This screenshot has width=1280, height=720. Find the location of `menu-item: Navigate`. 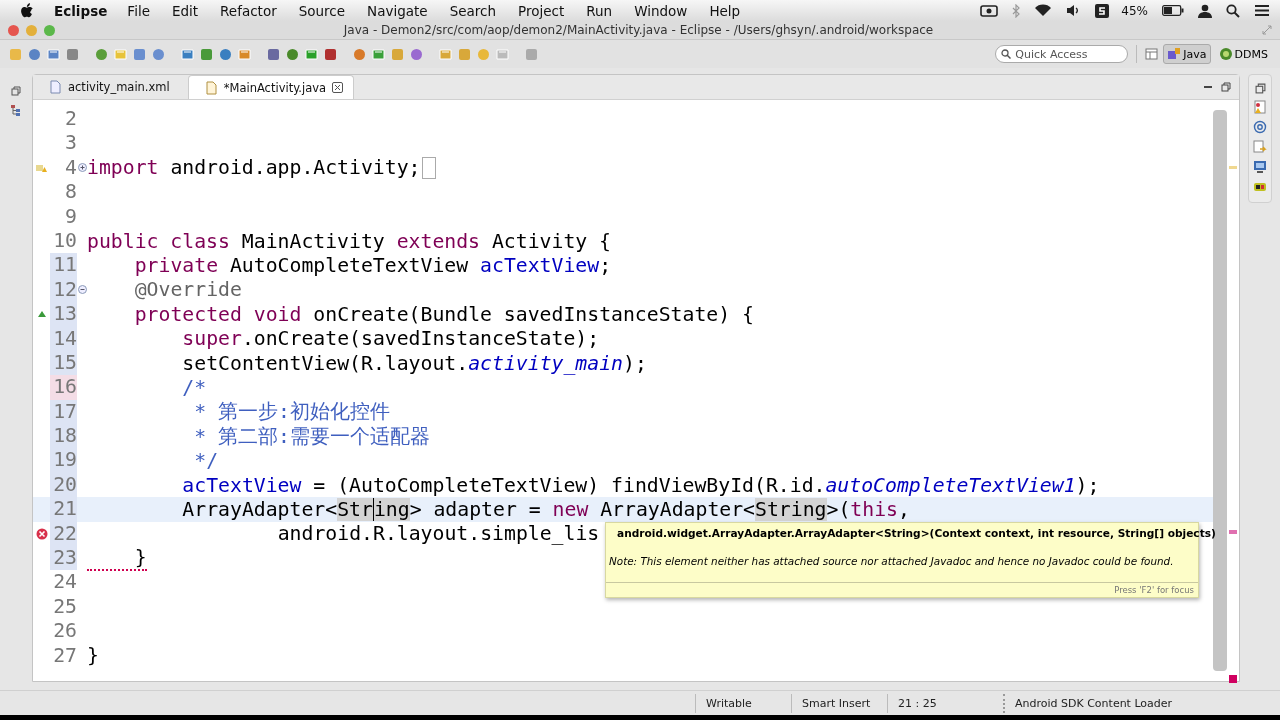

menu-item: Navigate is located at coordinates (397, 10).